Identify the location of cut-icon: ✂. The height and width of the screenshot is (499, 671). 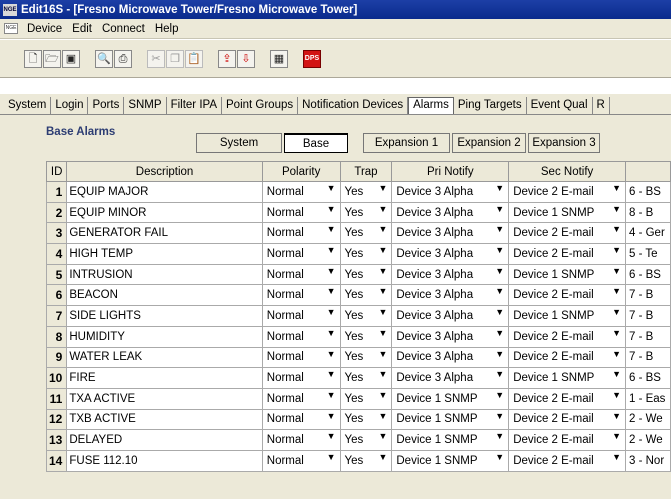
(156, 58).